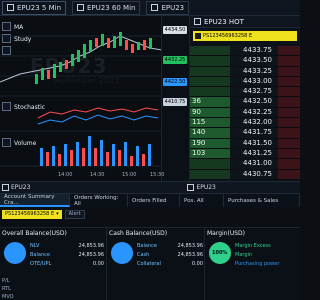  I want to click on overall-donut, so click(15, 253).